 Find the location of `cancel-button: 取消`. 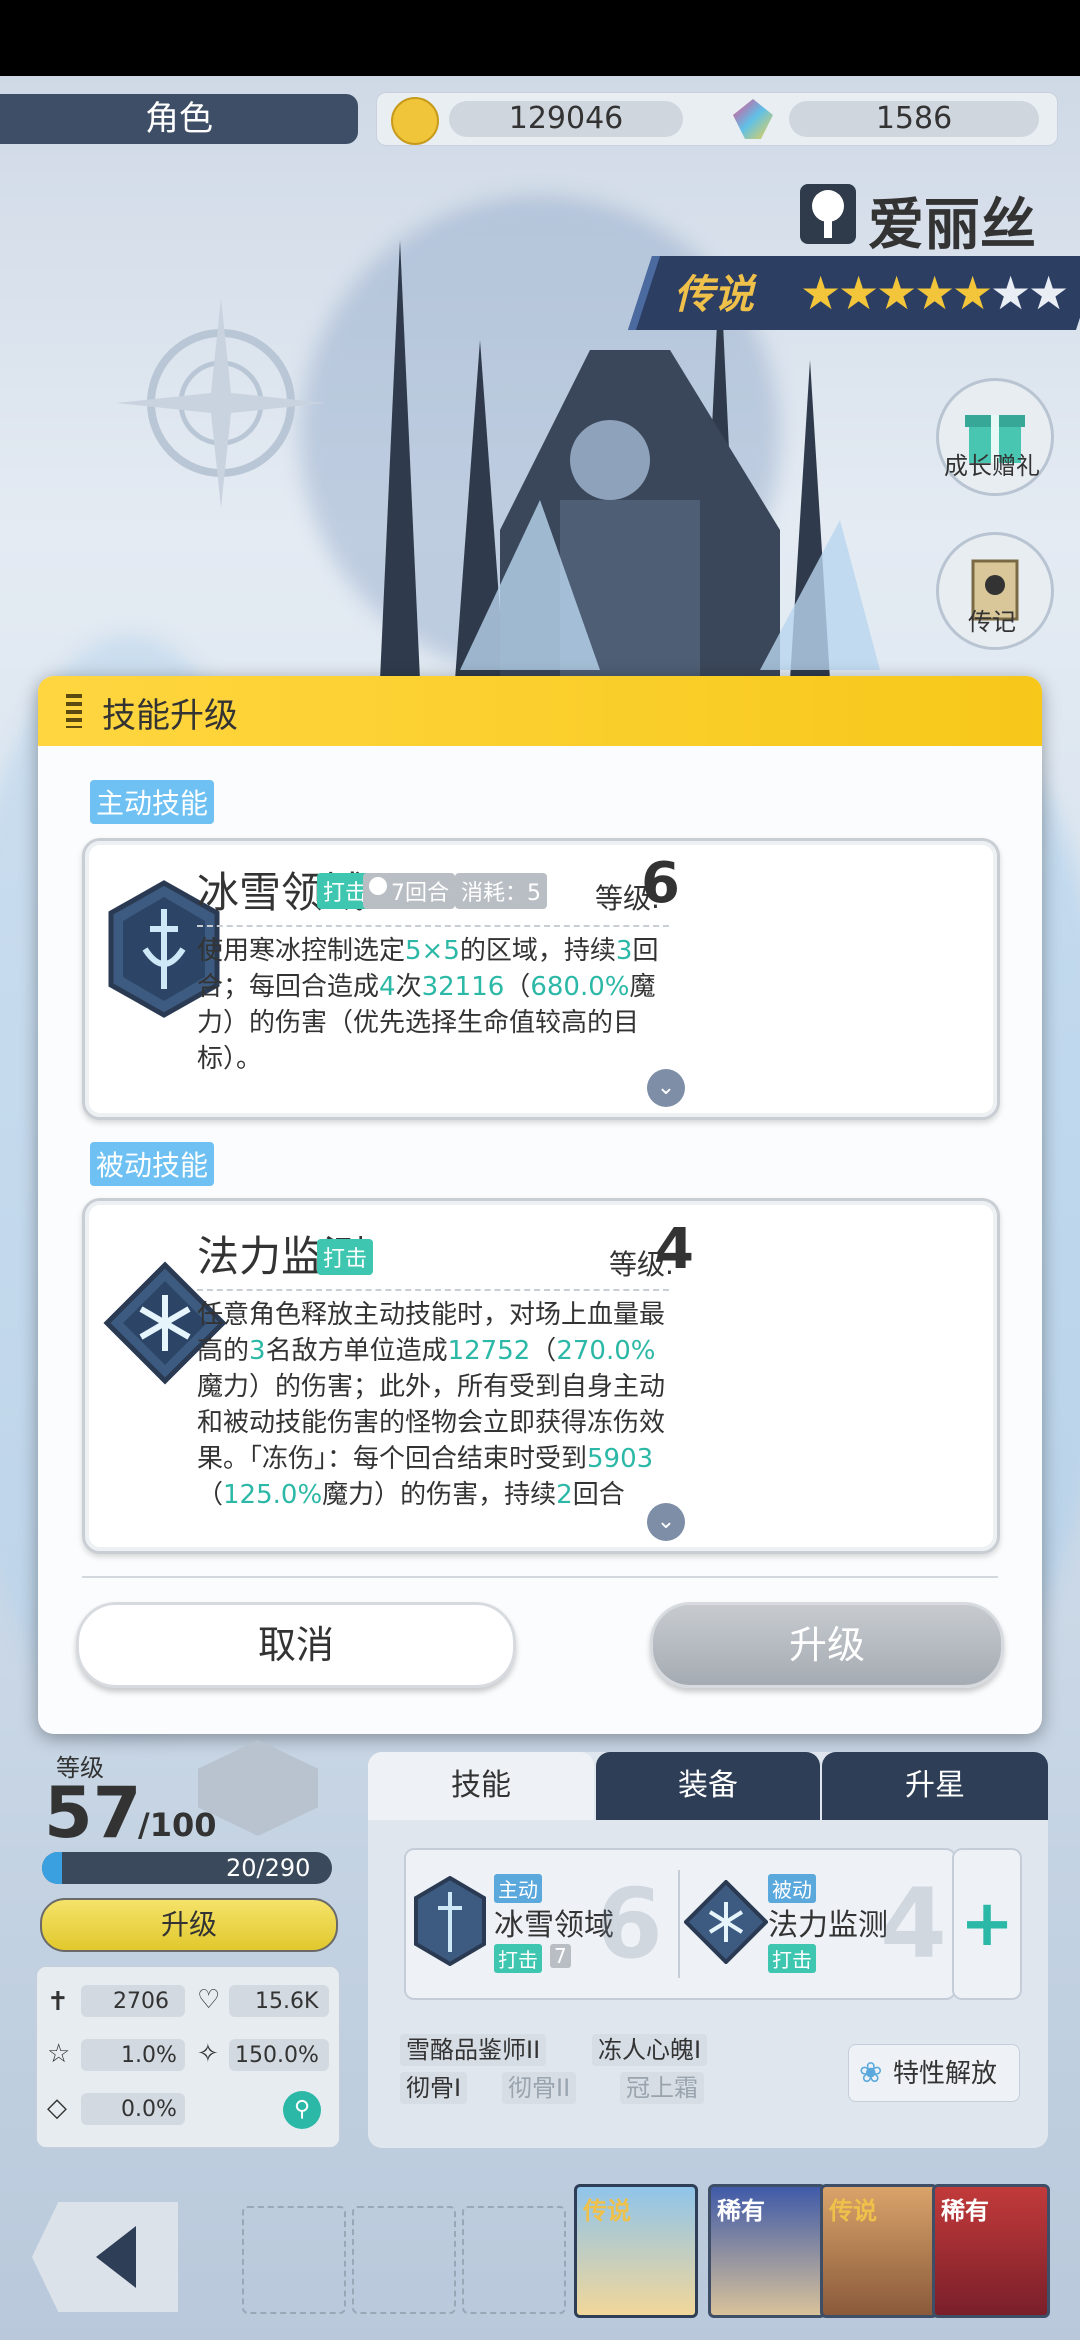

cancel-button: 取消 is located at coordinates (296, 1645).